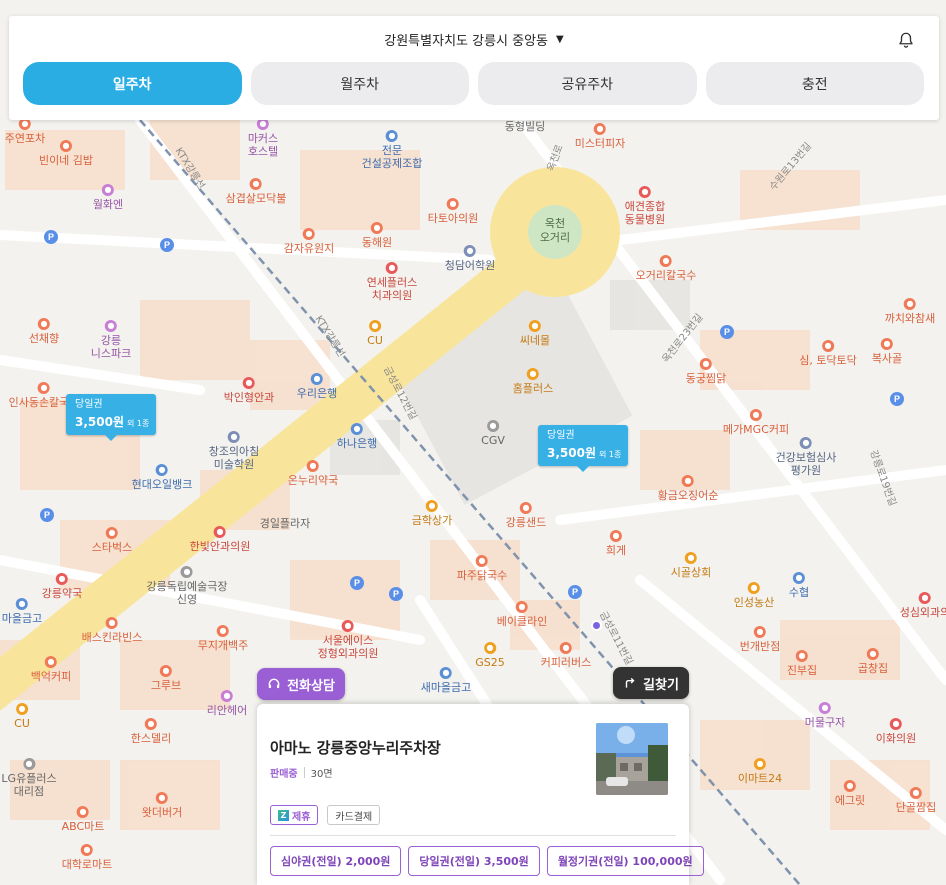  I want to click on poi: ● 한빛안과의원, so click(220, 539).